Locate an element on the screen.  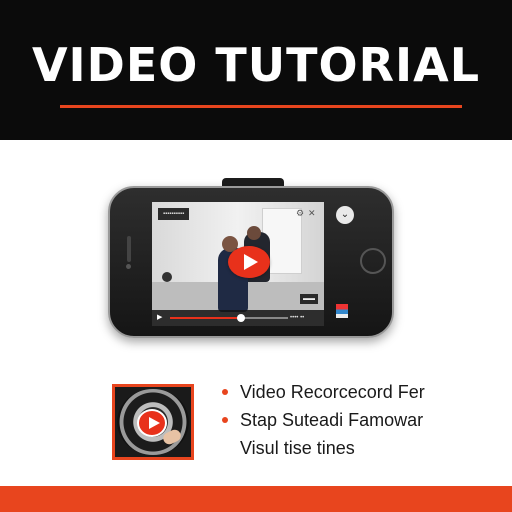
video-person-back-head is located at coordinates (254, 233).